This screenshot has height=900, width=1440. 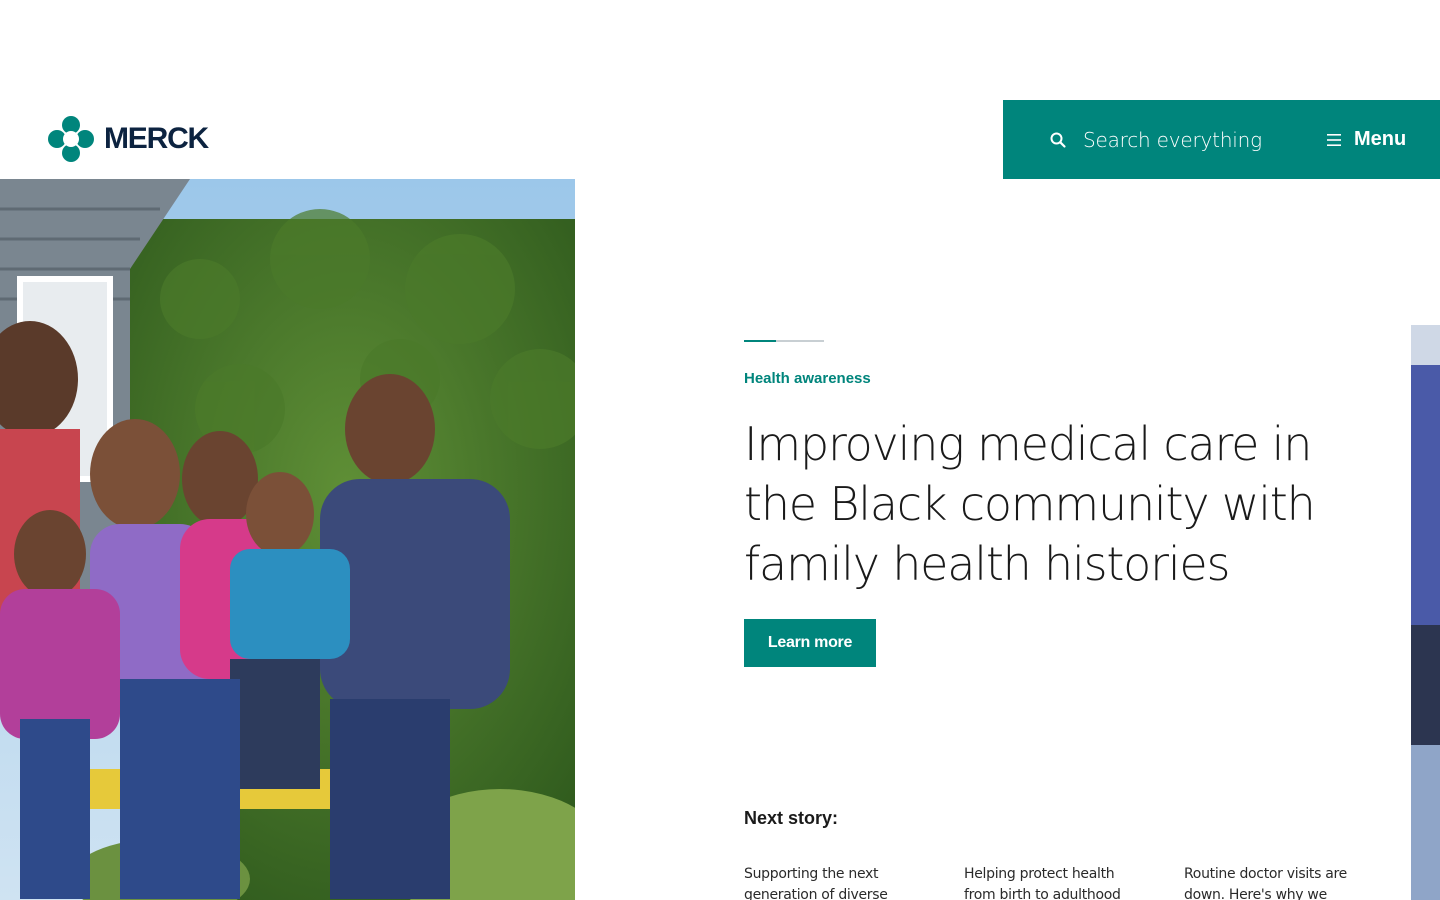 I want to click on hamburger-icon, so click(x=1333, y=139).